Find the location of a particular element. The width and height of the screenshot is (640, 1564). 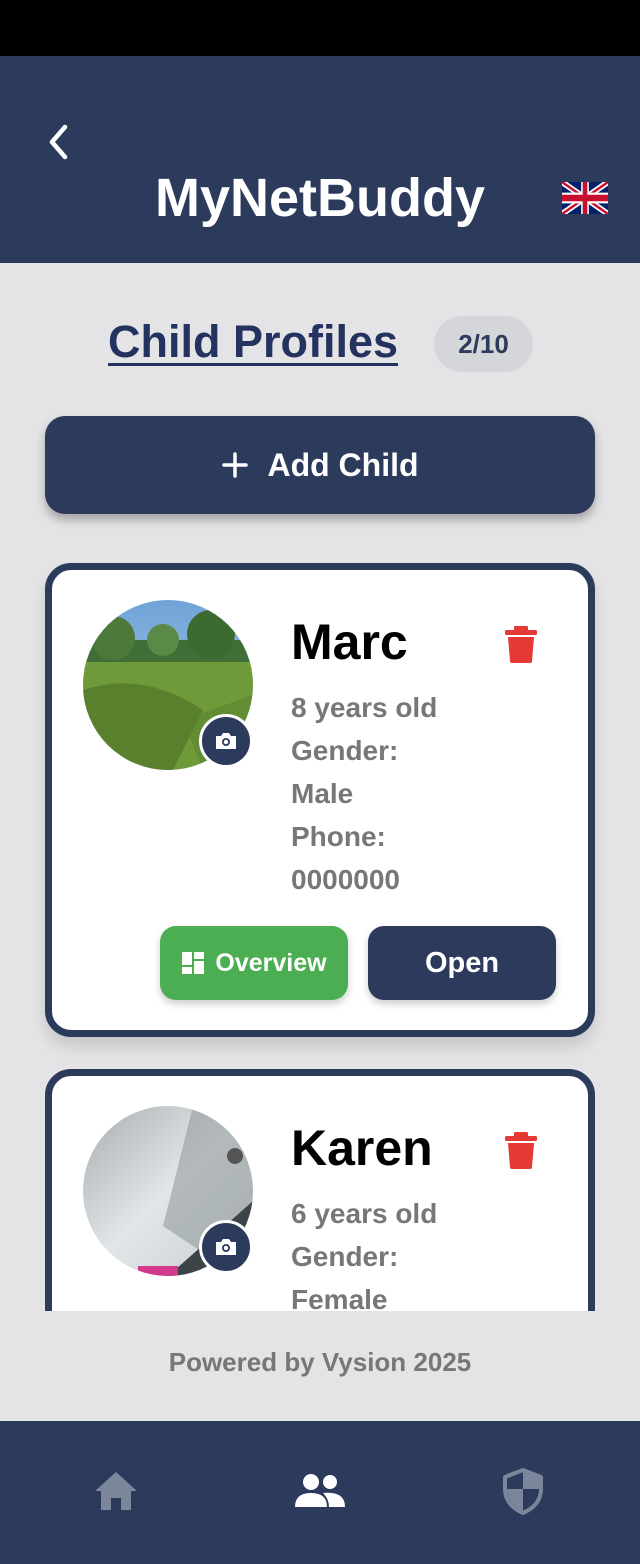

bottom-nav is located at coordinates (320, 1492).